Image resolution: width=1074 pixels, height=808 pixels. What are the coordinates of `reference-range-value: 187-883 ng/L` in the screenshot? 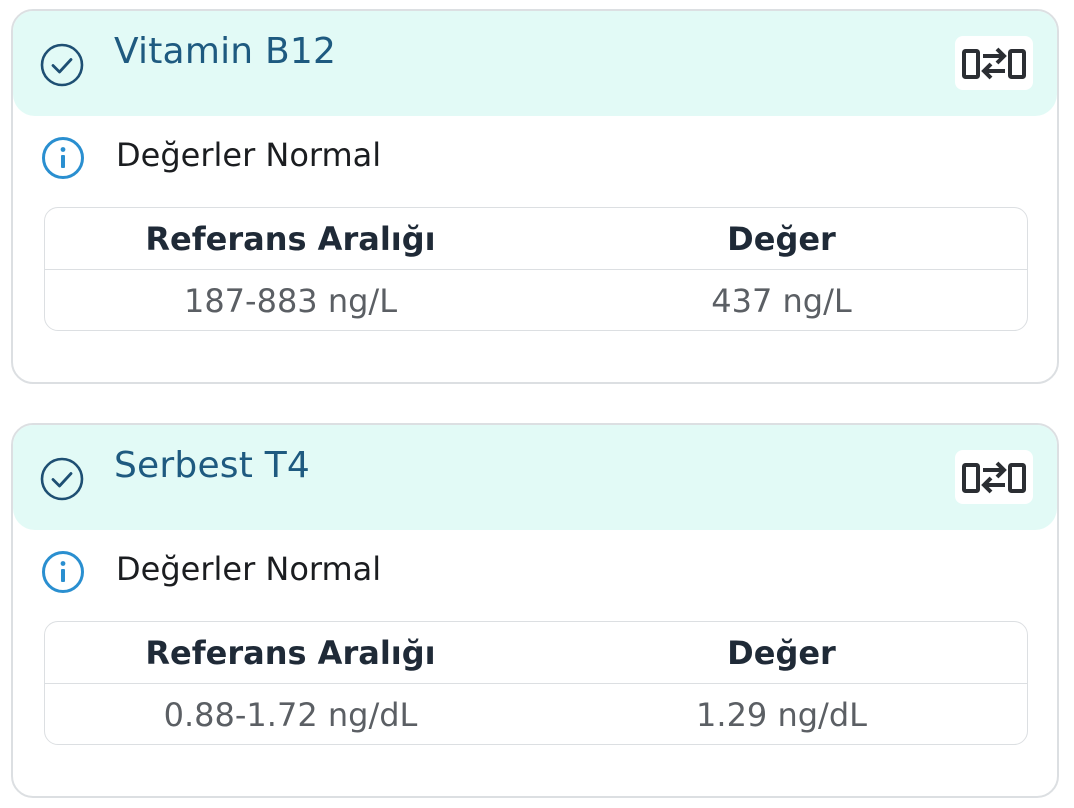 It's located at (290, 300).